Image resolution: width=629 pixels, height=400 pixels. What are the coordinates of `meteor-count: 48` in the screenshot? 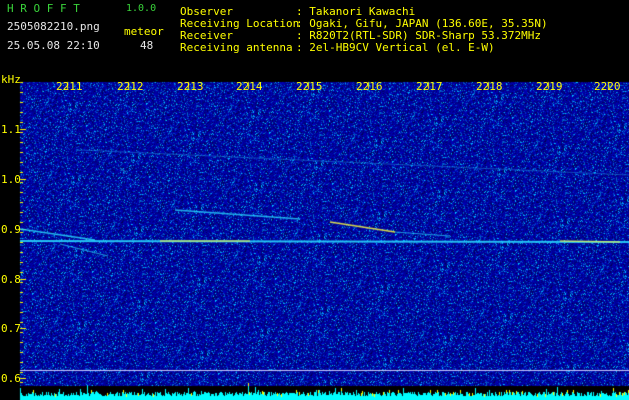 It's located at (147, 45).